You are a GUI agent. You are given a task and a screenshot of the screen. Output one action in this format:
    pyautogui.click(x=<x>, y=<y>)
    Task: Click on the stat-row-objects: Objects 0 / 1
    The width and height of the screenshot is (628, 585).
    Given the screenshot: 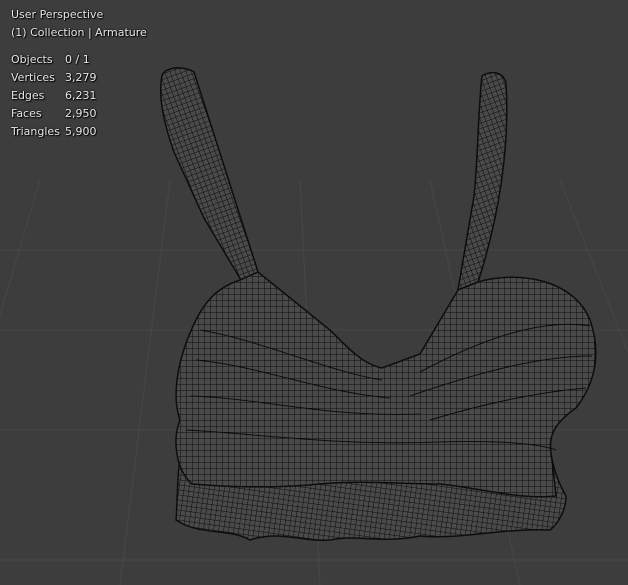 What is the action you would take?
    pyautogui.click(x=79, y=60)
    